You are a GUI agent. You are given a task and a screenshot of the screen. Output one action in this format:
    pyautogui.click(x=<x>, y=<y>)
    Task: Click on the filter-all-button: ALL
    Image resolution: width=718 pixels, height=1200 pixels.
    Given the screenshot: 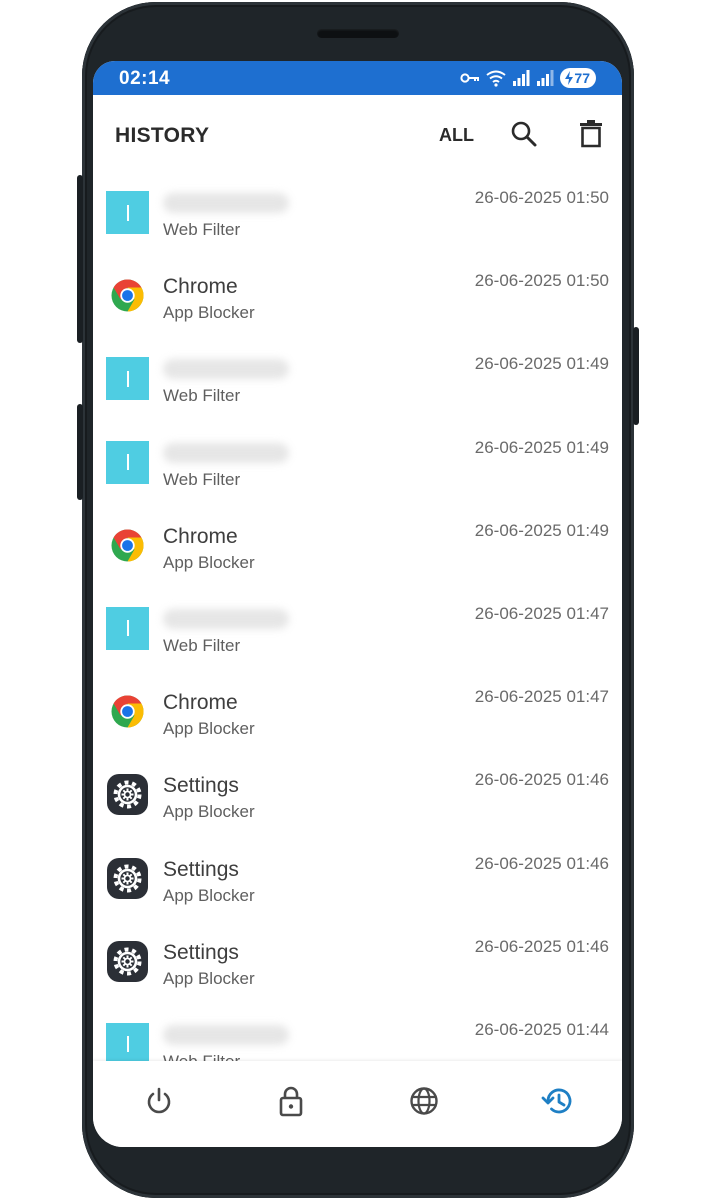 What is the action you would take?
    pyautogui.click(x=456, y=135)
    